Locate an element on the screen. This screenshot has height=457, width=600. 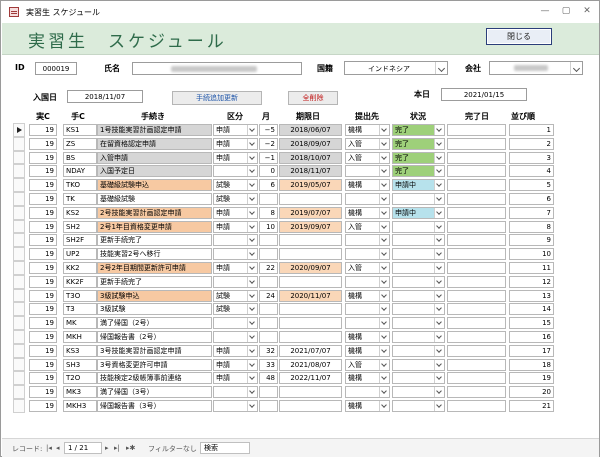
entry-date-field: 2018/11/07 is located at coordinates (105, 96).